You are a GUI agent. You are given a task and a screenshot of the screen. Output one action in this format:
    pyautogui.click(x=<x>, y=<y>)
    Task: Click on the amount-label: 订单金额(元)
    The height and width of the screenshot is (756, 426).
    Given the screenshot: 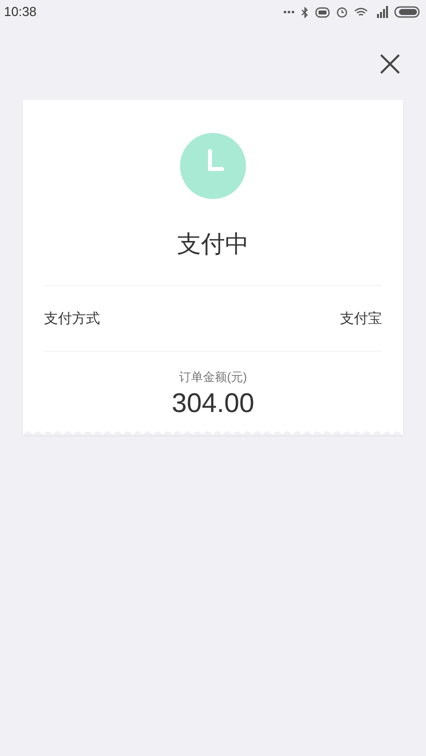 What is the action you would take?
    pyautogui.click(x=213, y=377)
    